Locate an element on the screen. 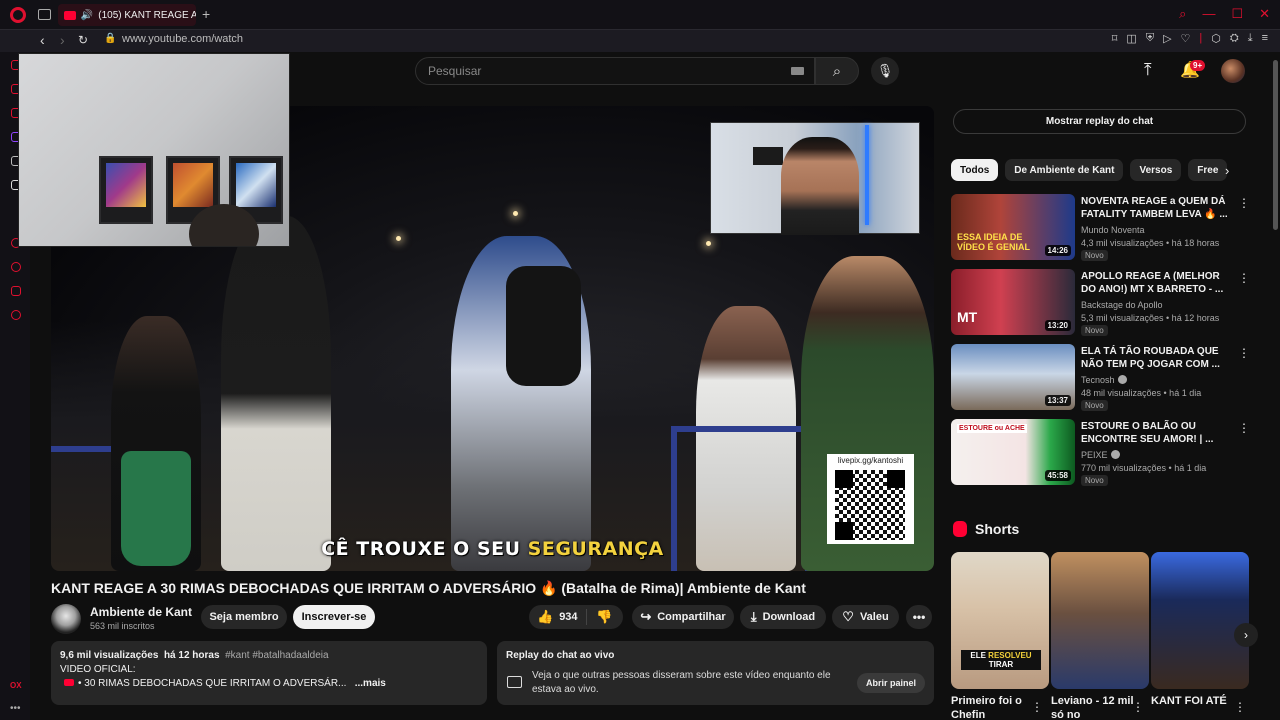  search-box is located at coordinates (615, 71).